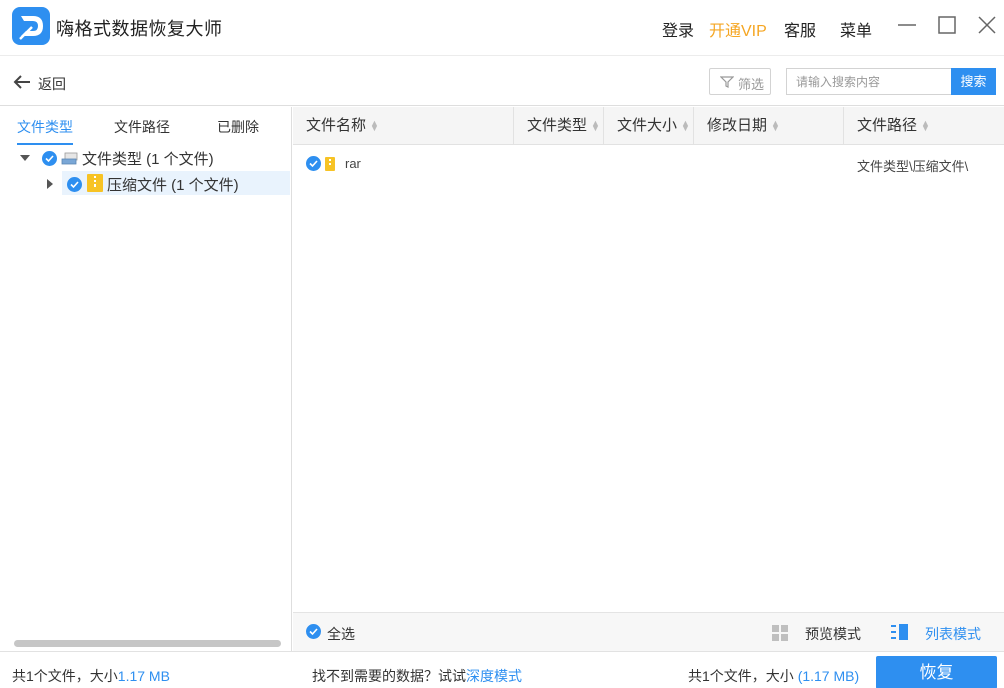  What do you see at coordinates (833, 634) in the screenshot?
I see `preview-mode-button: 预览模式` at bounding box center [833, 634].